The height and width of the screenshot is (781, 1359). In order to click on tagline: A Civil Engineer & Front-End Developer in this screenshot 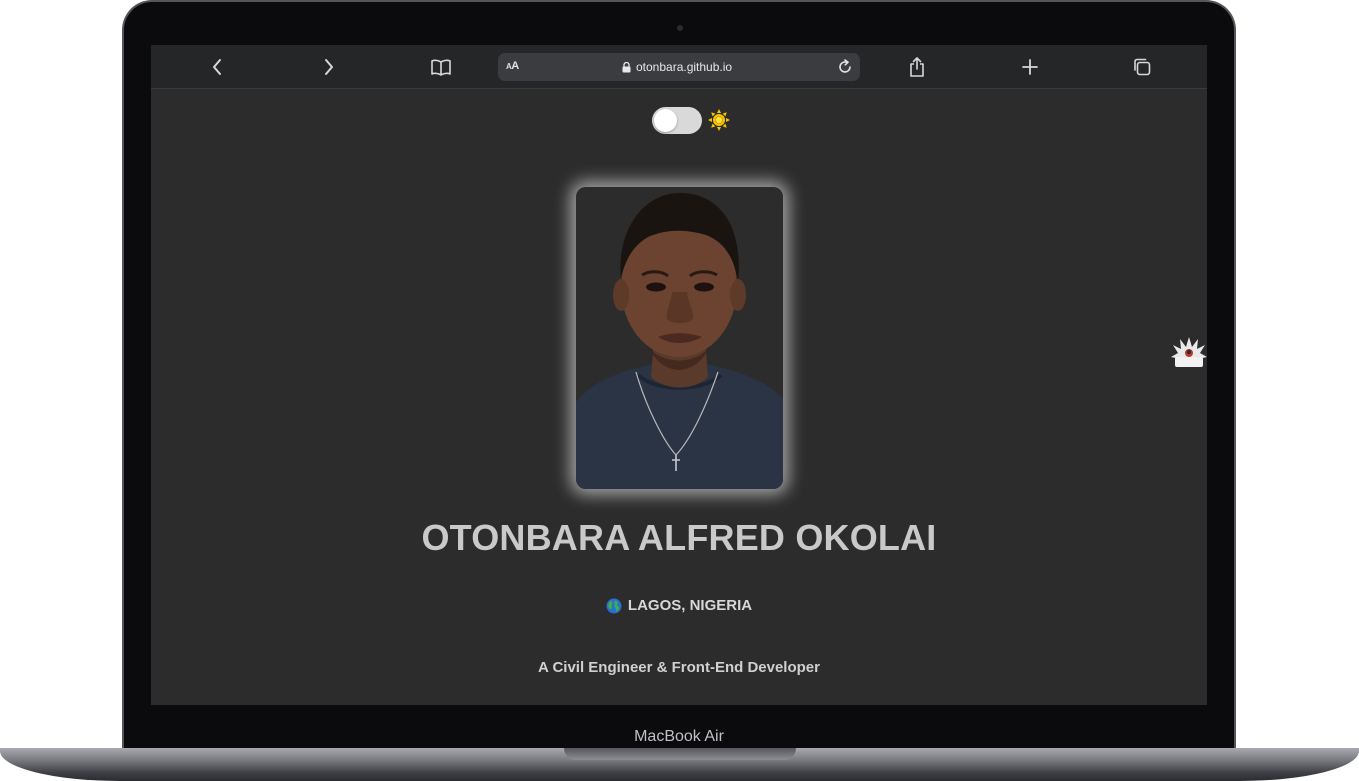, I will do `click(679, 667)`.